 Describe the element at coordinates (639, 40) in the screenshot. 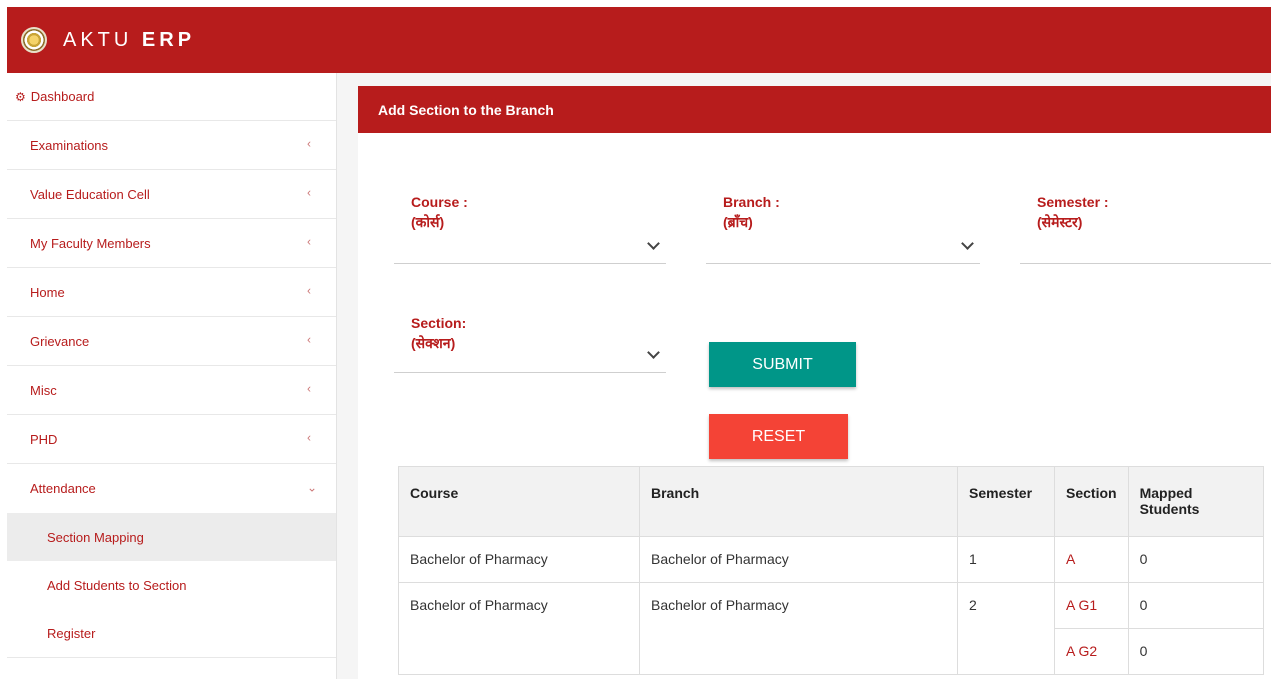

I see `top-header: AKTU ERP` at that location.